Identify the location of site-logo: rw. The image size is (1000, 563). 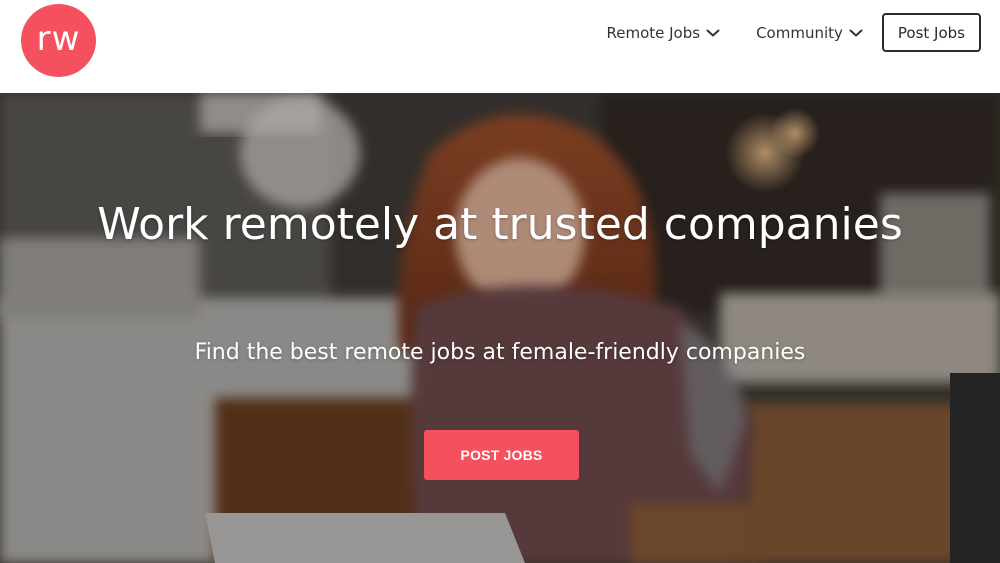
(58, 40).